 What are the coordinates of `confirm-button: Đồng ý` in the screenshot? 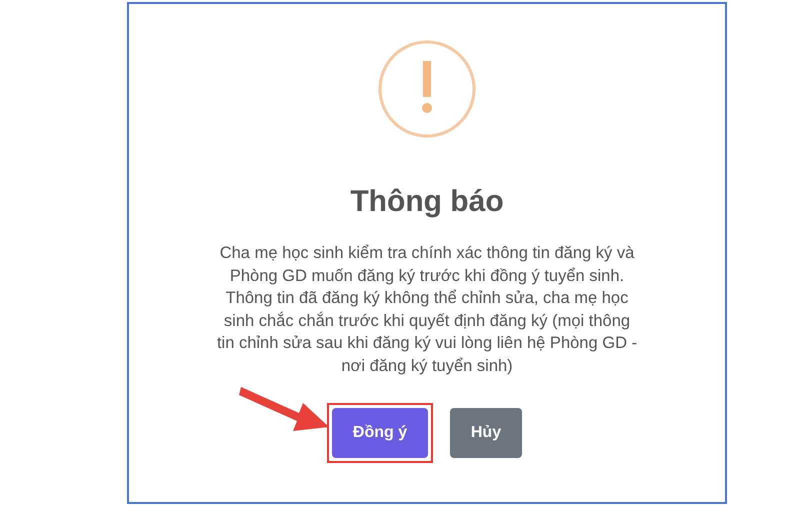 It's located at (380, 433).